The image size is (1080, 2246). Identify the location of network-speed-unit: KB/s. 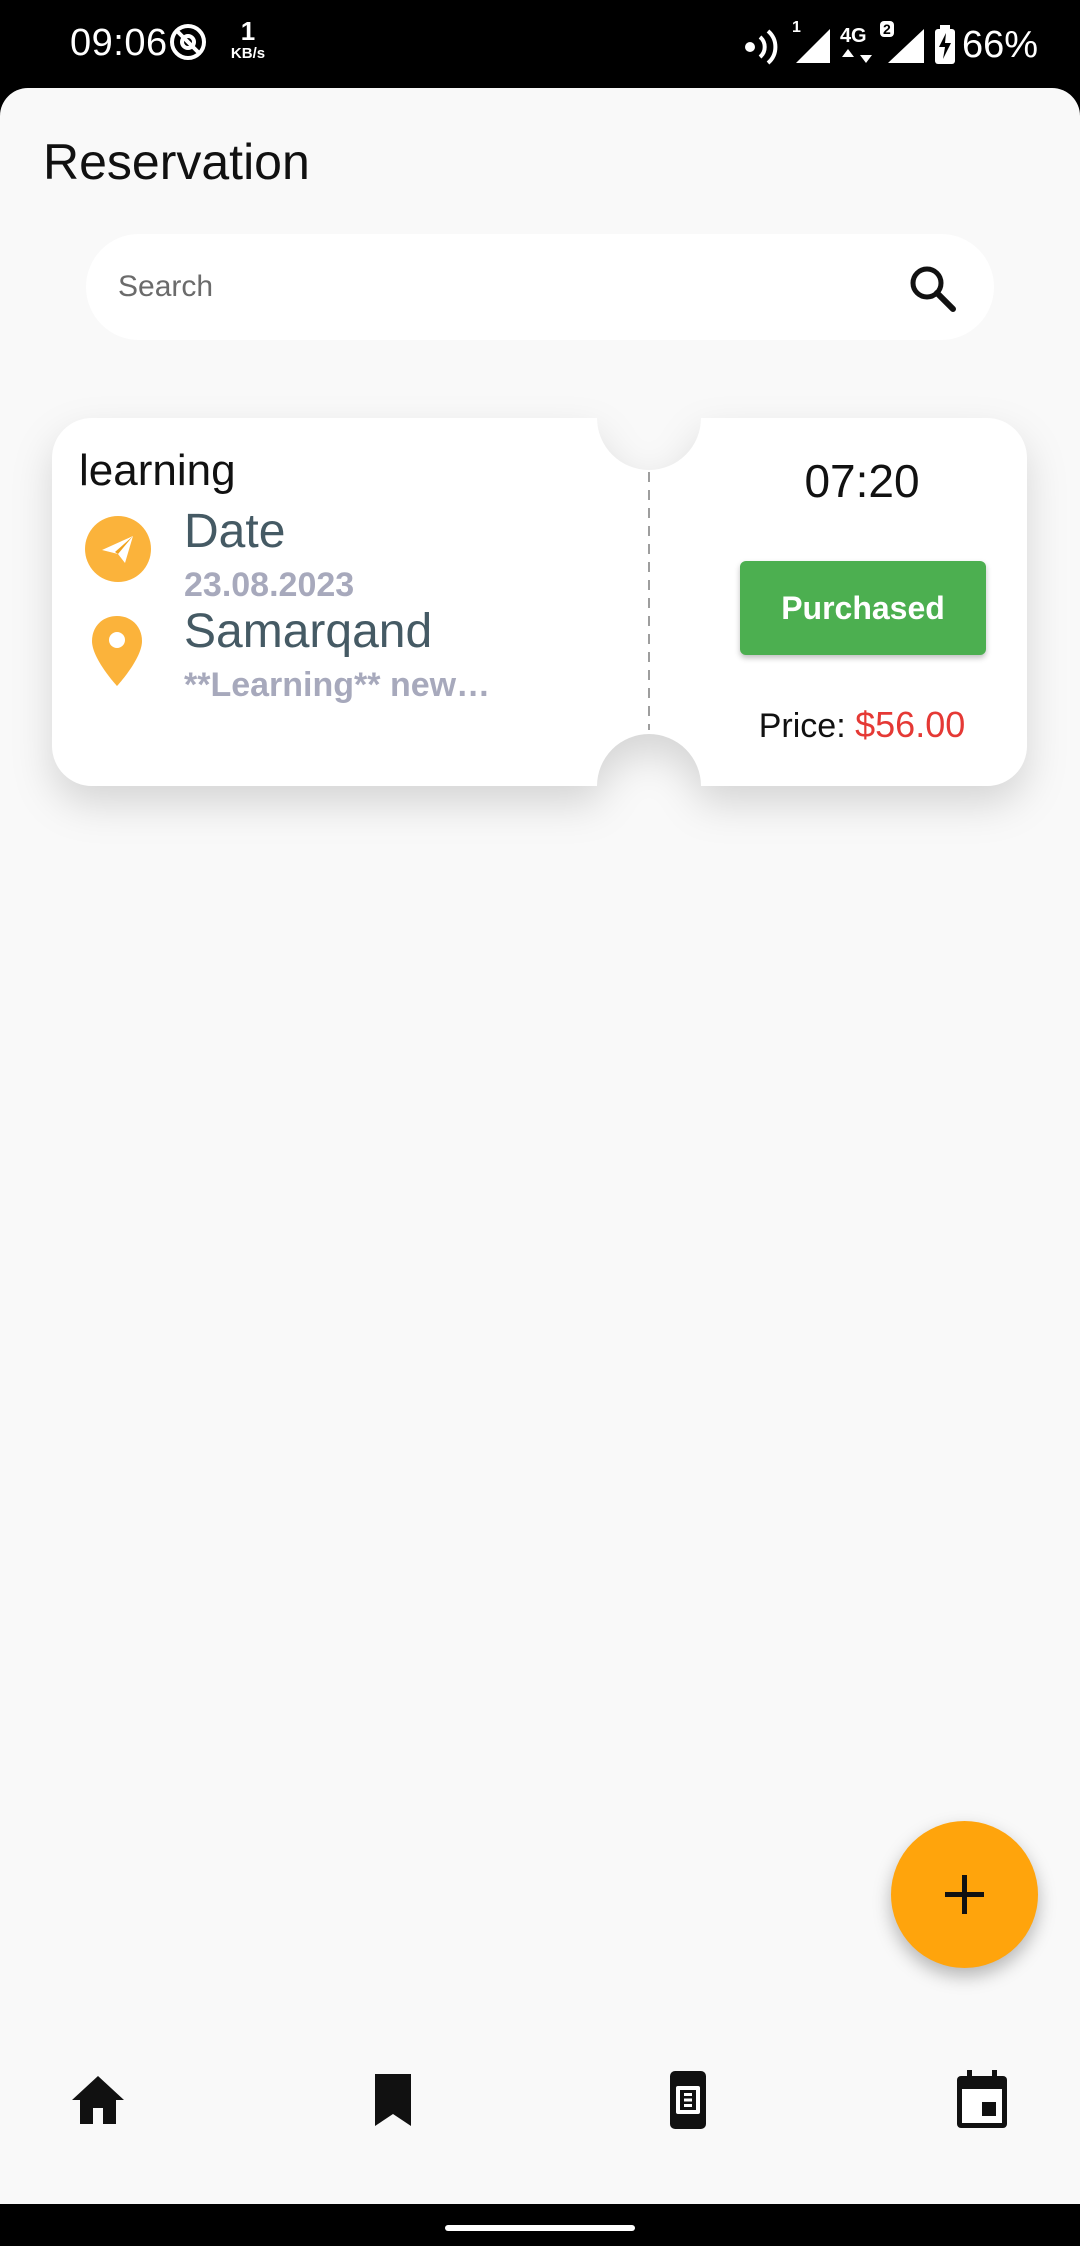
(248, 53).